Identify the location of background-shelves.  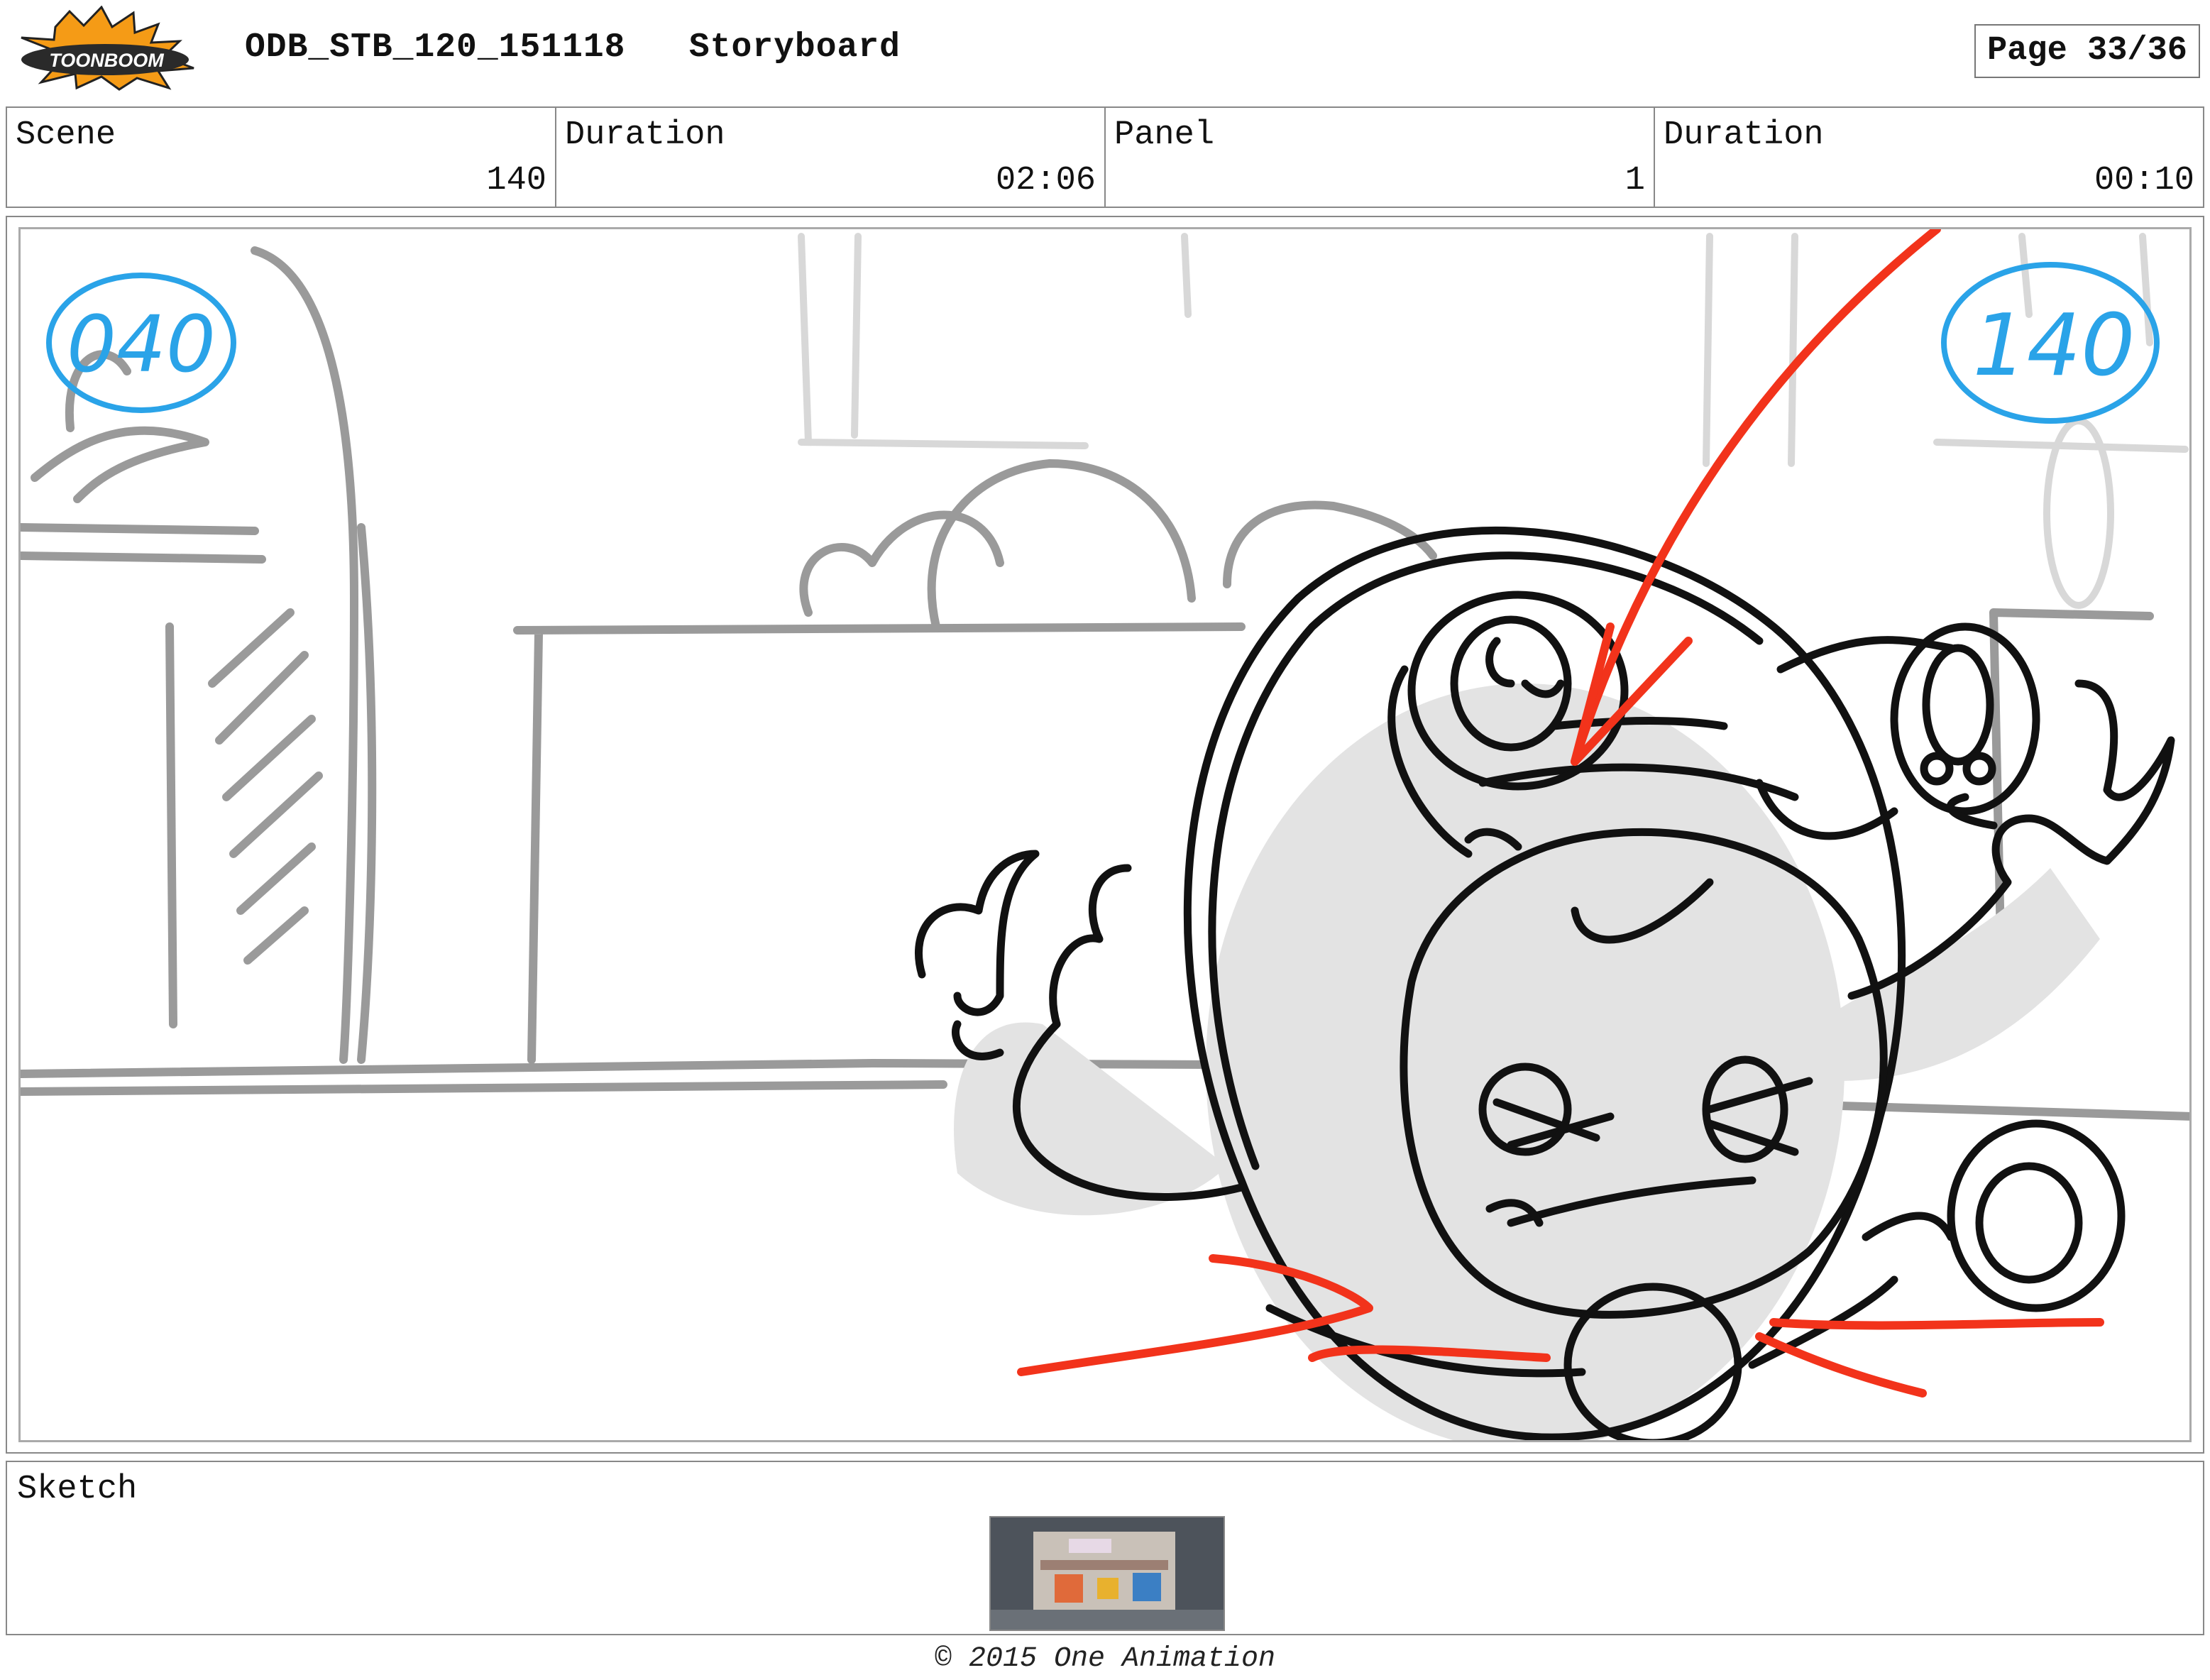
(1493, 421).